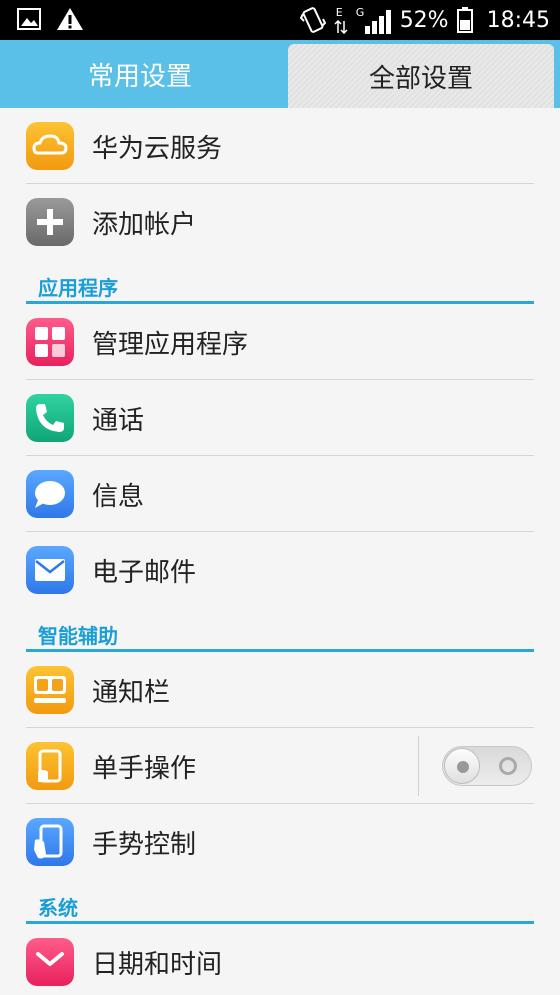 This screenshot has width=560, height=995. I want to click on section-title: 系统, so click(58, 908).